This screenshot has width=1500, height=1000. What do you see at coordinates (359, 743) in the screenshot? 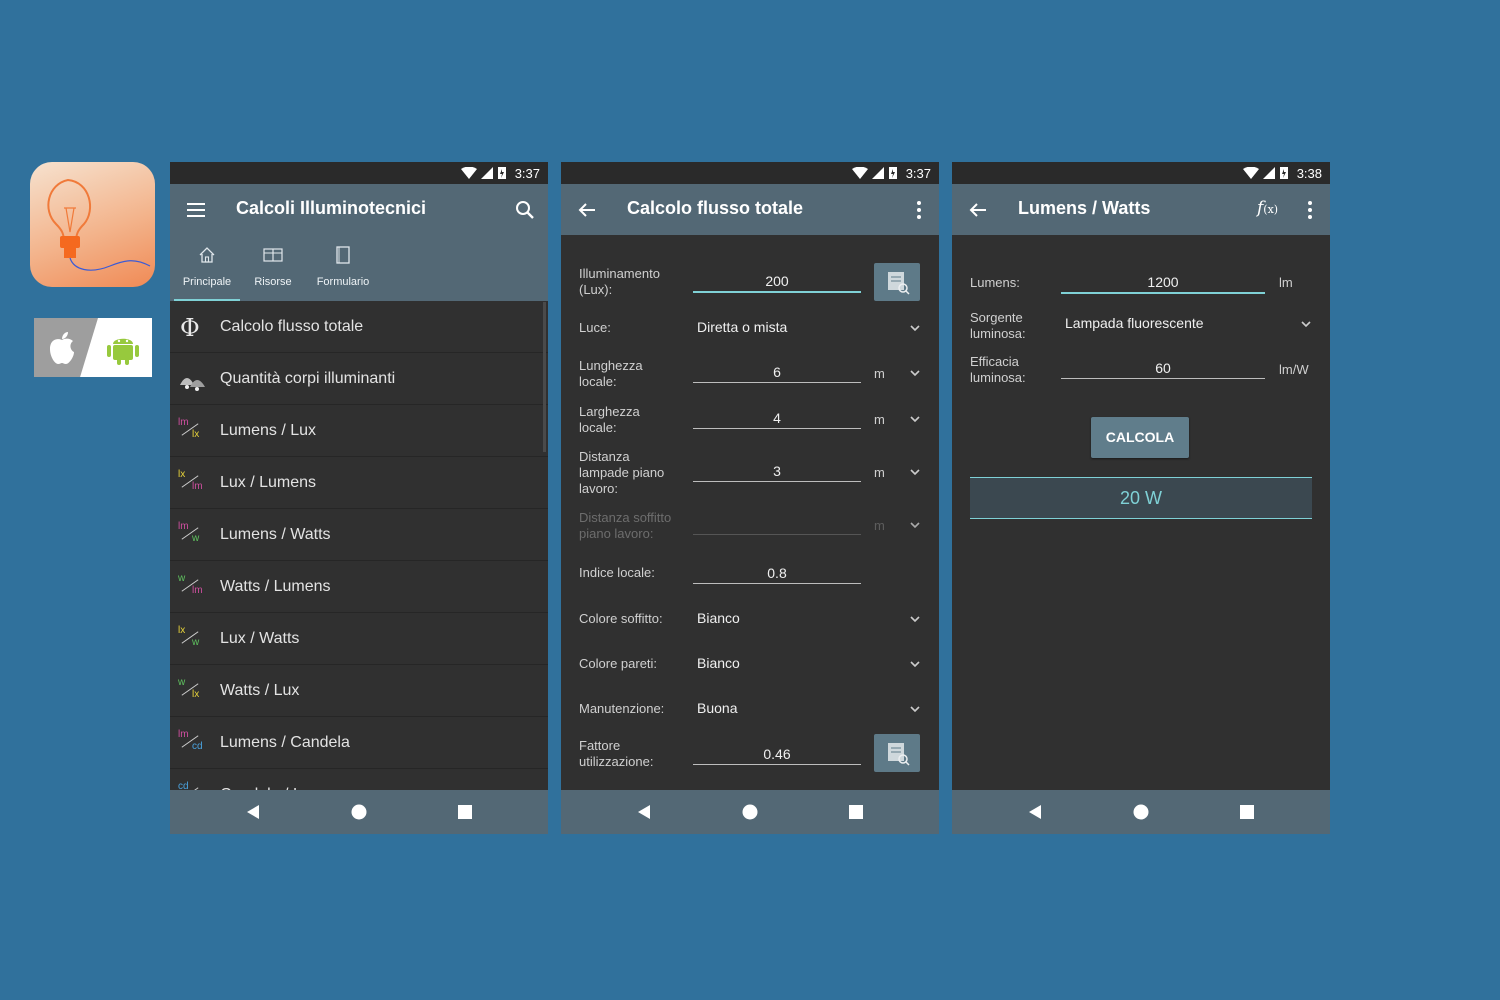
I see `list-item-lumens-candela: lm cd Lumens / Candela` at bounding box center [359, 743].